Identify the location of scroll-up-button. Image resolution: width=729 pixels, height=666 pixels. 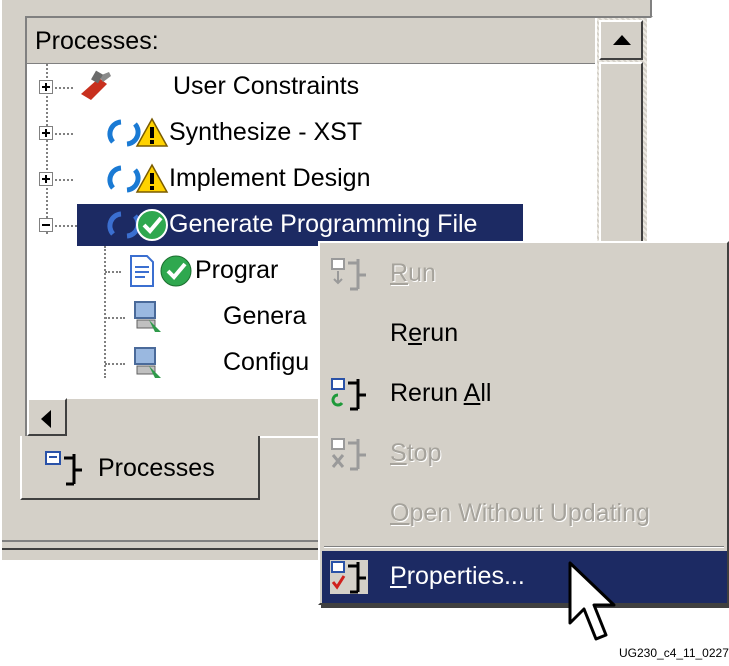
(621, 40).